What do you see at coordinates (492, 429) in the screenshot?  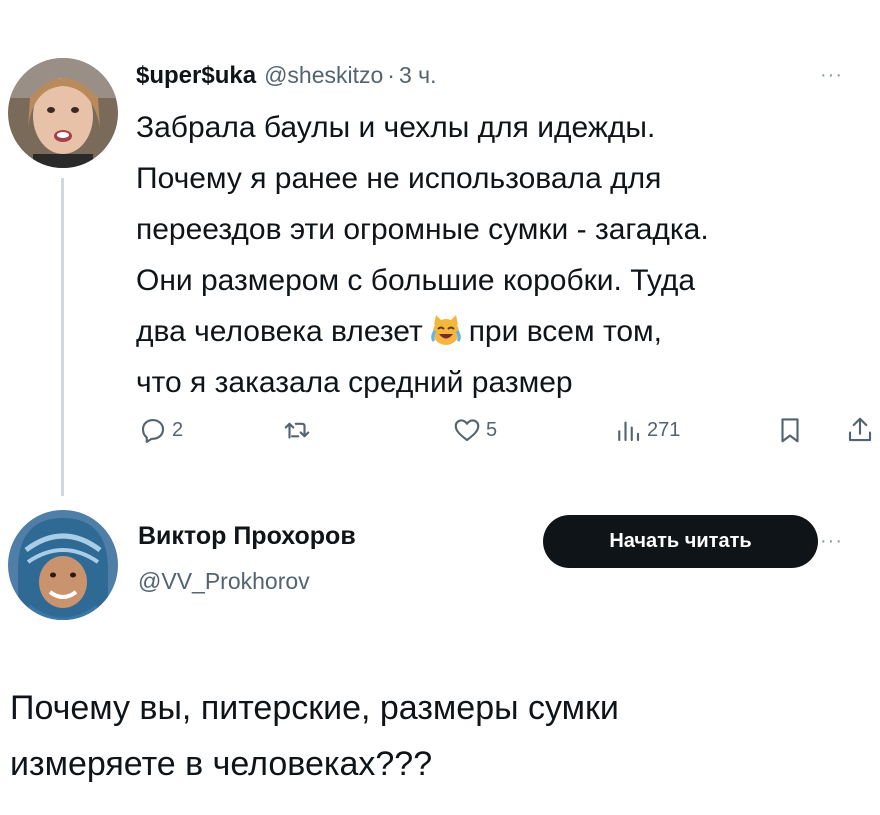 I see `like-count: 5` at bounding box center [492, 429].